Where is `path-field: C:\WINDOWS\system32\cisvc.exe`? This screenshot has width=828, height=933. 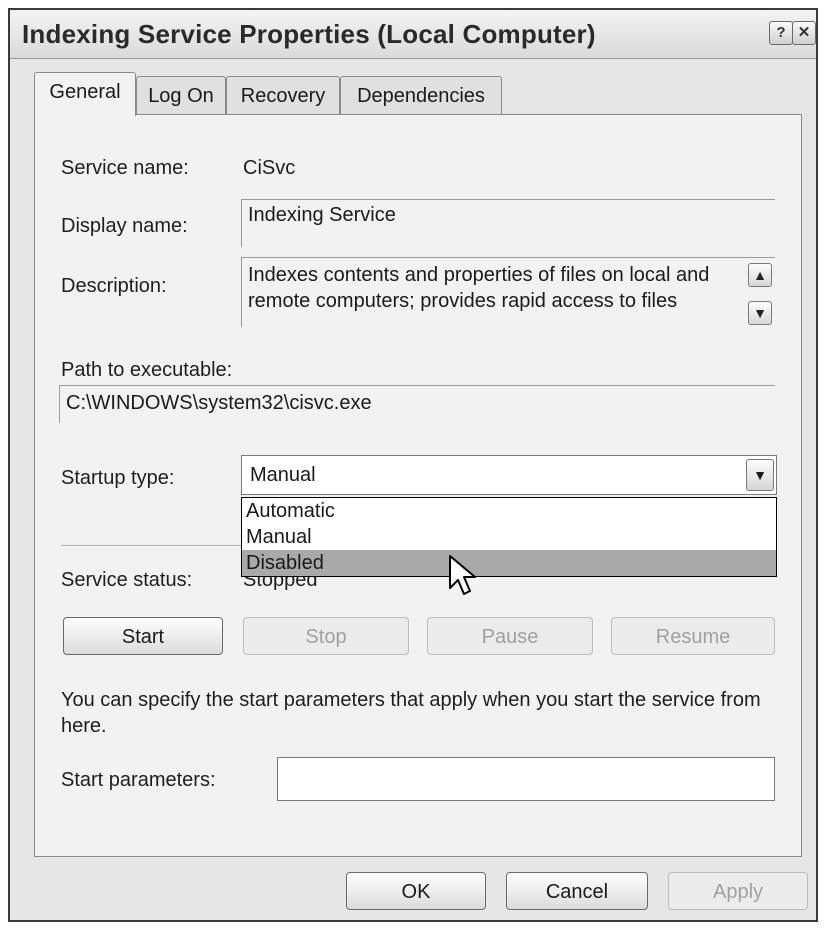
path-field: C:\WINDOWS\system32\cisvc.exe is located at coordinates (417, 404).